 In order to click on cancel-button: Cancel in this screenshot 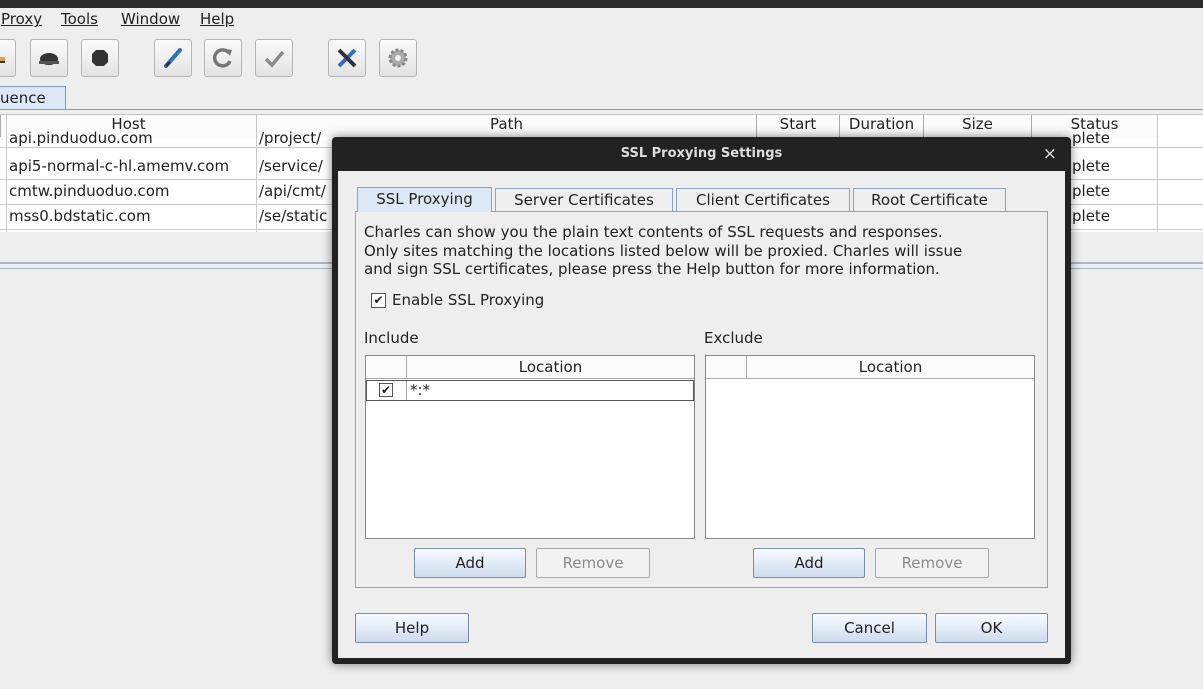, I will do `click(869, 628)`.